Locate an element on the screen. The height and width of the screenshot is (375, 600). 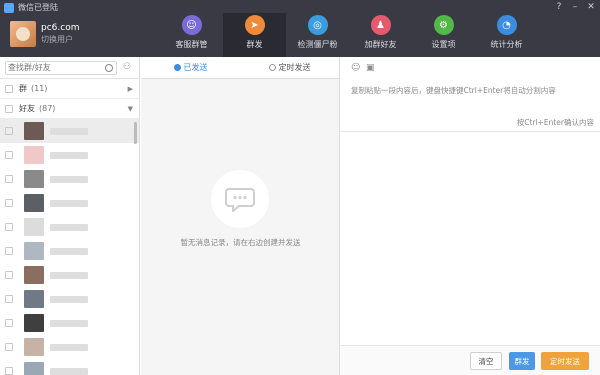
user-profile: pc6.com 切换用户 is located at coordinates (44, 34).